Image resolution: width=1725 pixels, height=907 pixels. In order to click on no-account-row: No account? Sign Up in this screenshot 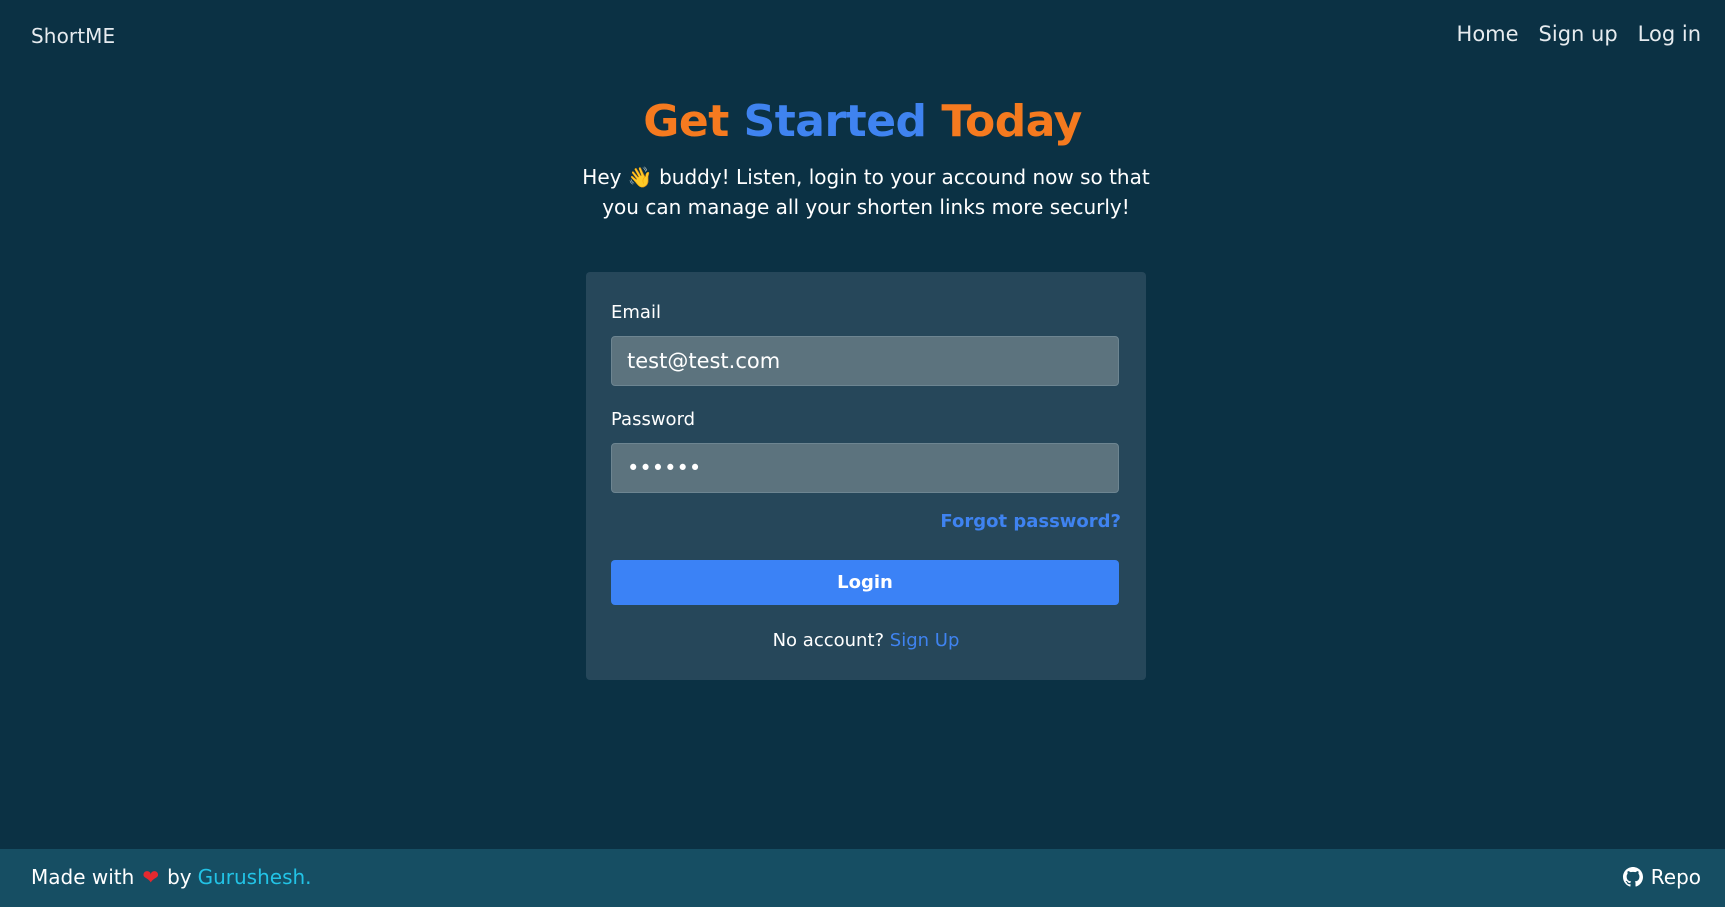, I will do `click(866, 640)`.